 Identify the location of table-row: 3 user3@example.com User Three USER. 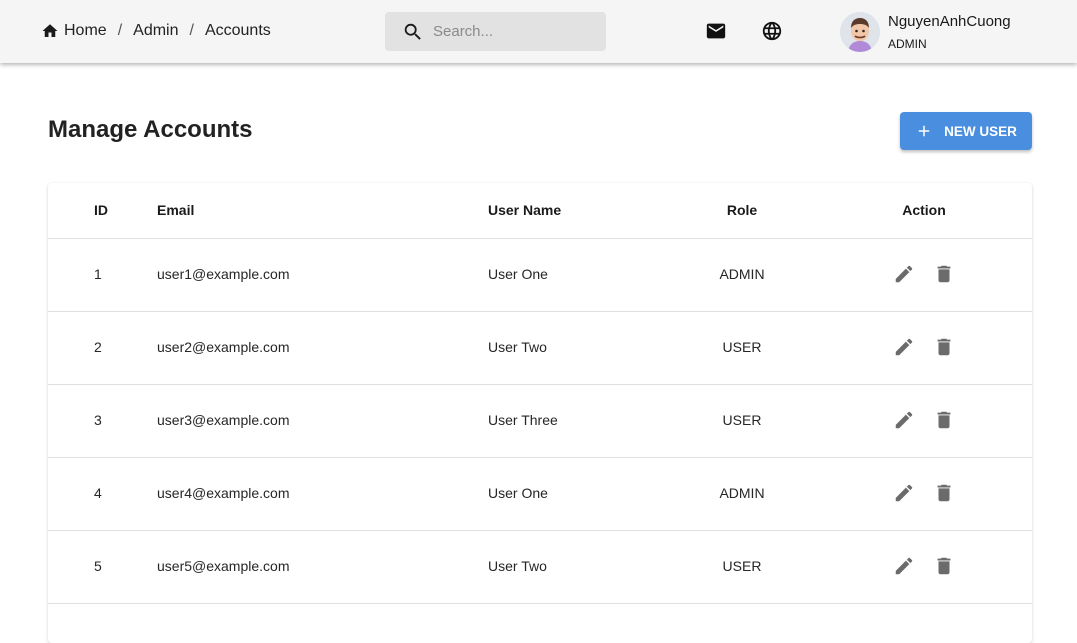
(540, 421).